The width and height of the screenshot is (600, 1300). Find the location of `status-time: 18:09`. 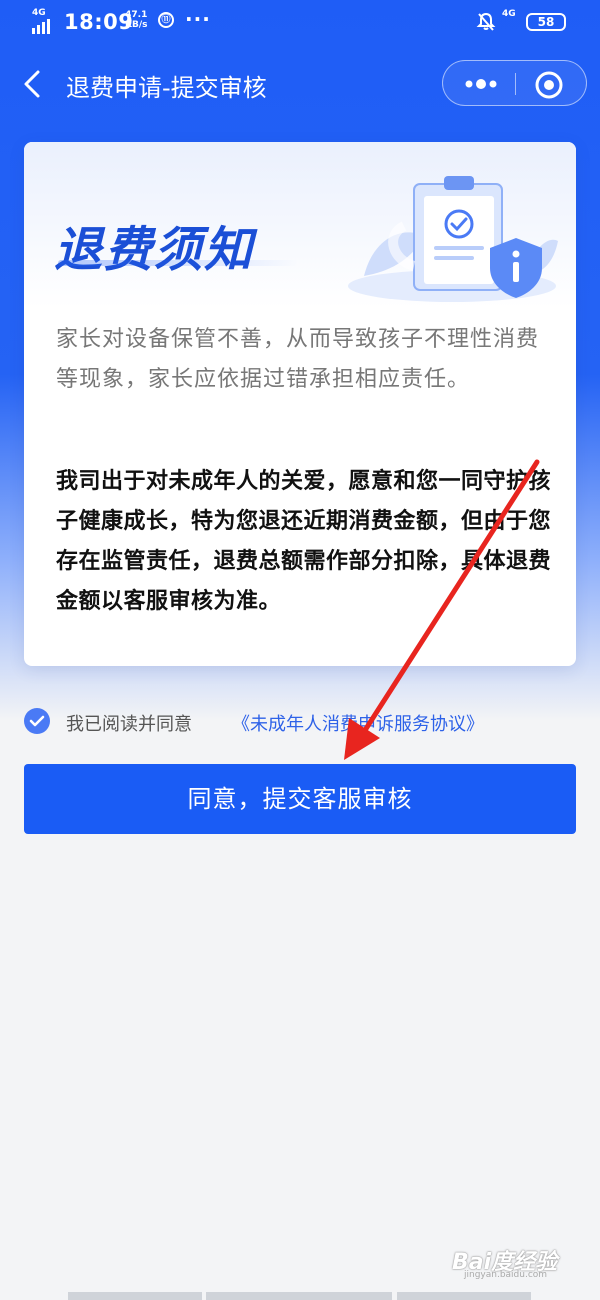

status-time: 18:09 is located at coordinates (99, 22).